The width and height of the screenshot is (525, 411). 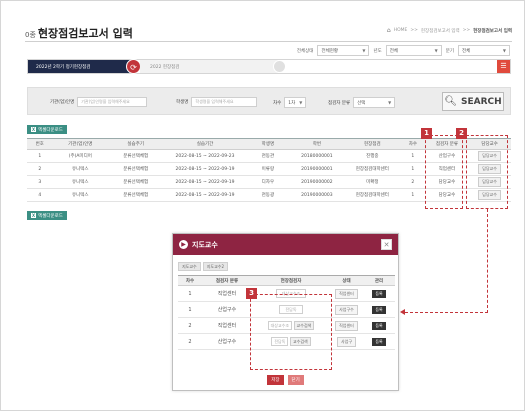 What do you see at coordinates (343, 50) in the screenshot?
I see `status-select: 전체현황 ▼` at bounding box center [343, 50].